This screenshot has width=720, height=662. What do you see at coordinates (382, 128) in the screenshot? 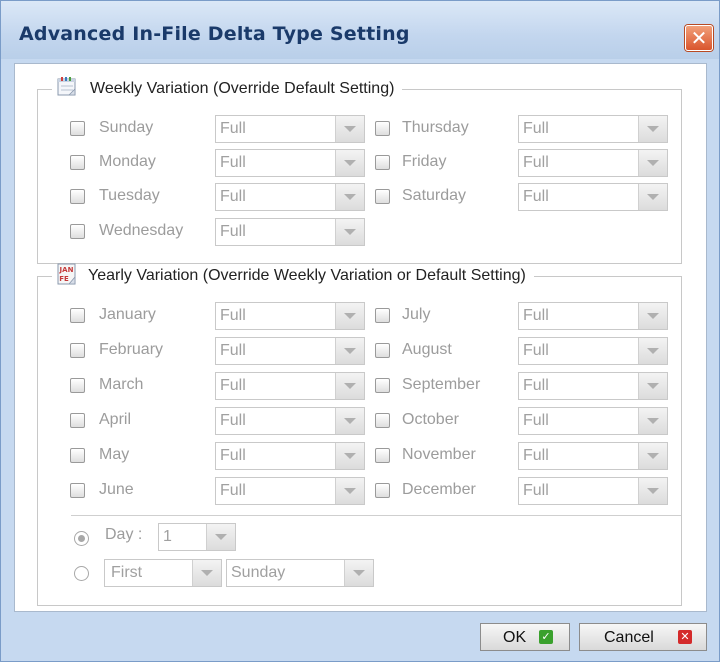
I see `thursday-checkbox` at bounding box center [382, 128].